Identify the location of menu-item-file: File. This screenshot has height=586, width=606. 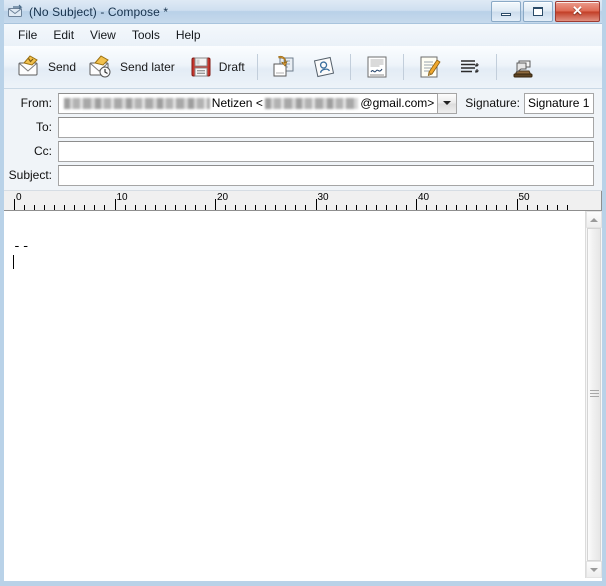
(27, 35).